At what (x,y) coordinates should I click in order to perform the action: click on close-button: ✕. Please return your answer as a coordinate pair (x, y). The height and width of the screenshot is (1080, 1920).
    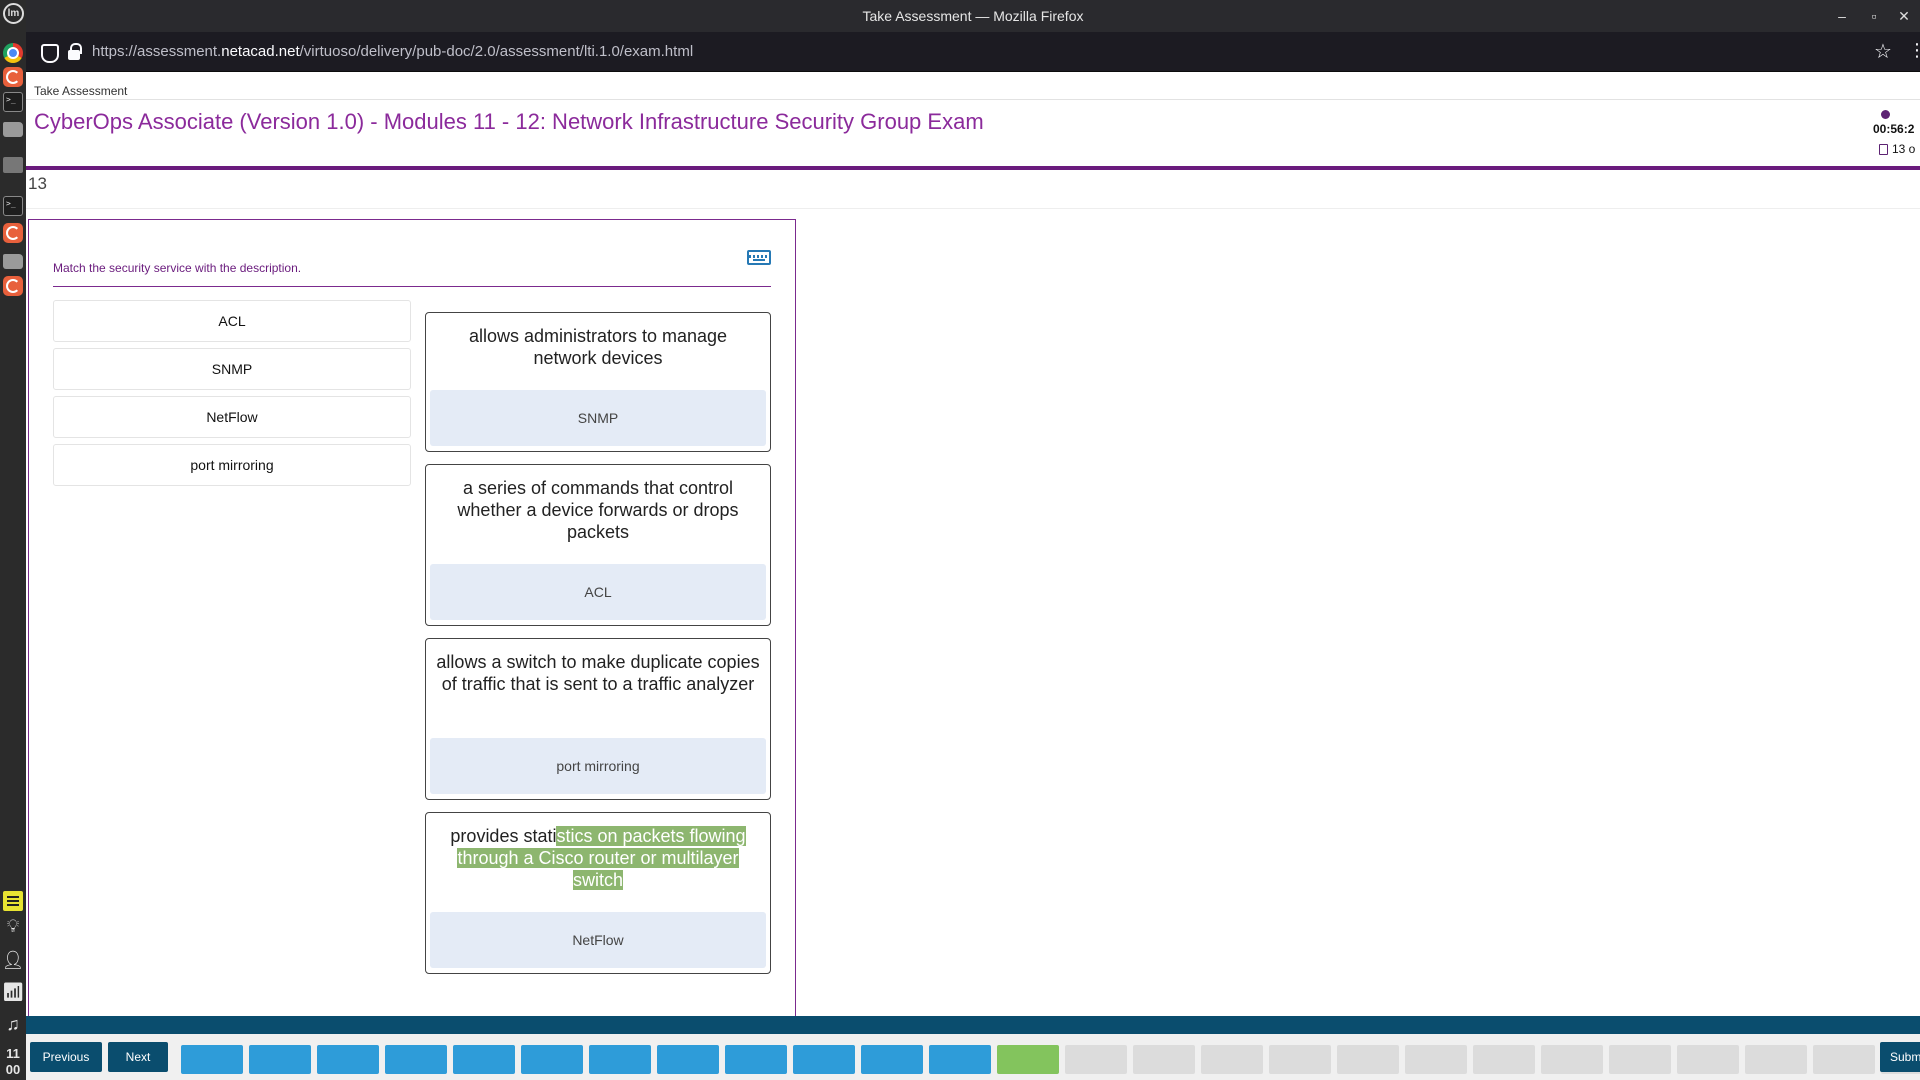
    Looking at the image, I should click on (1904, 16).